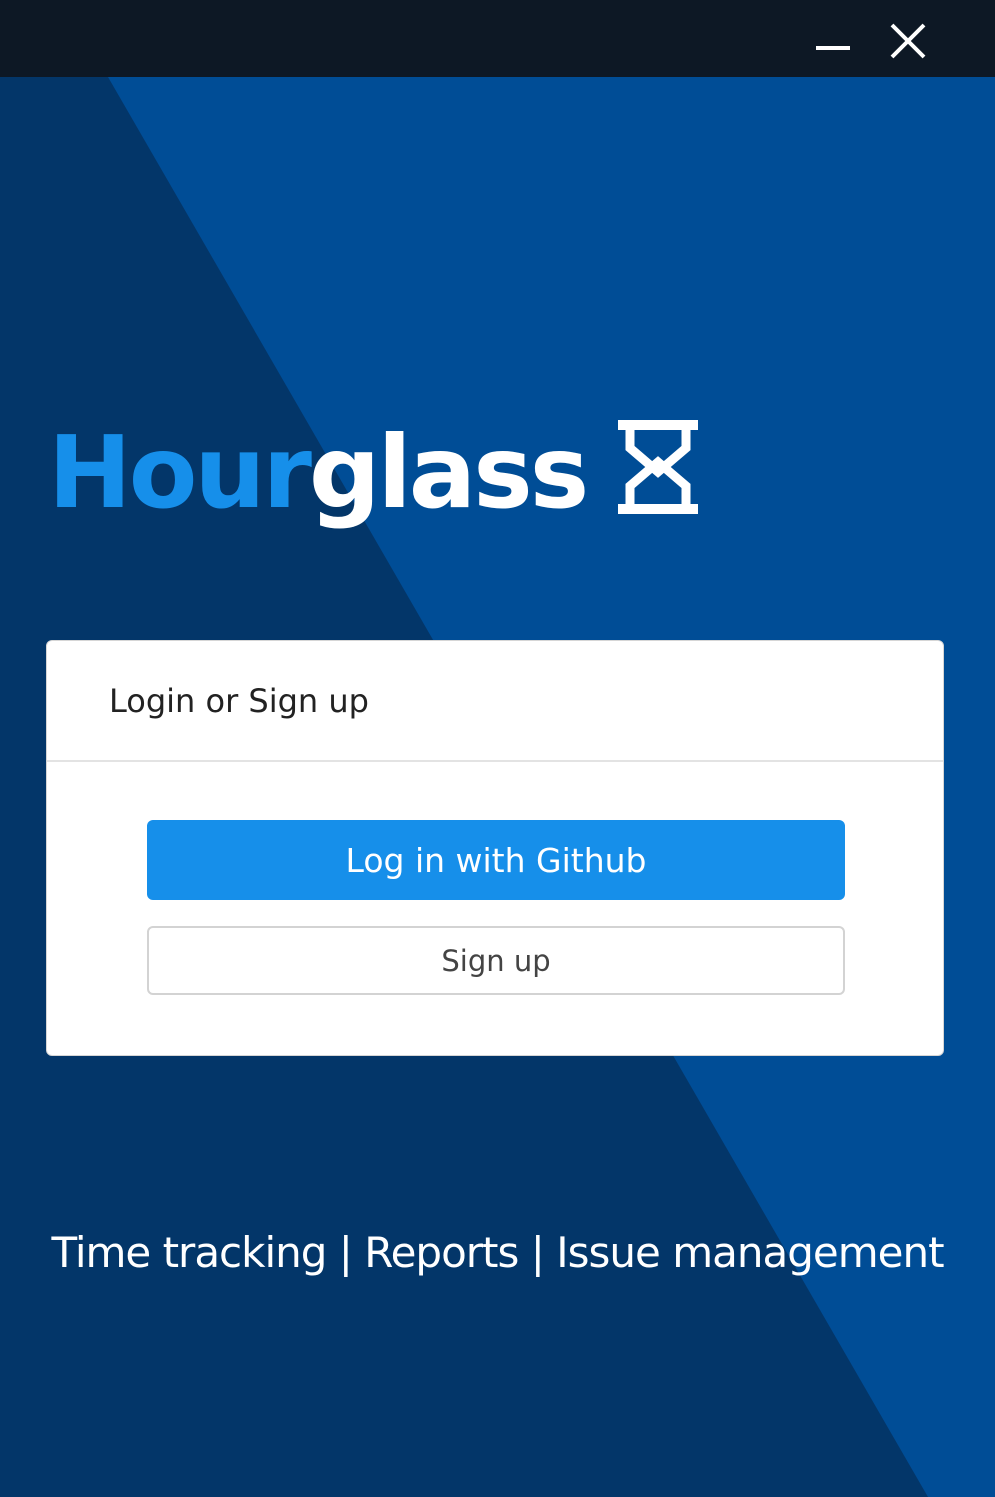 The image size is (995, 1497). I want to click on close-icon, so click(908, 41).